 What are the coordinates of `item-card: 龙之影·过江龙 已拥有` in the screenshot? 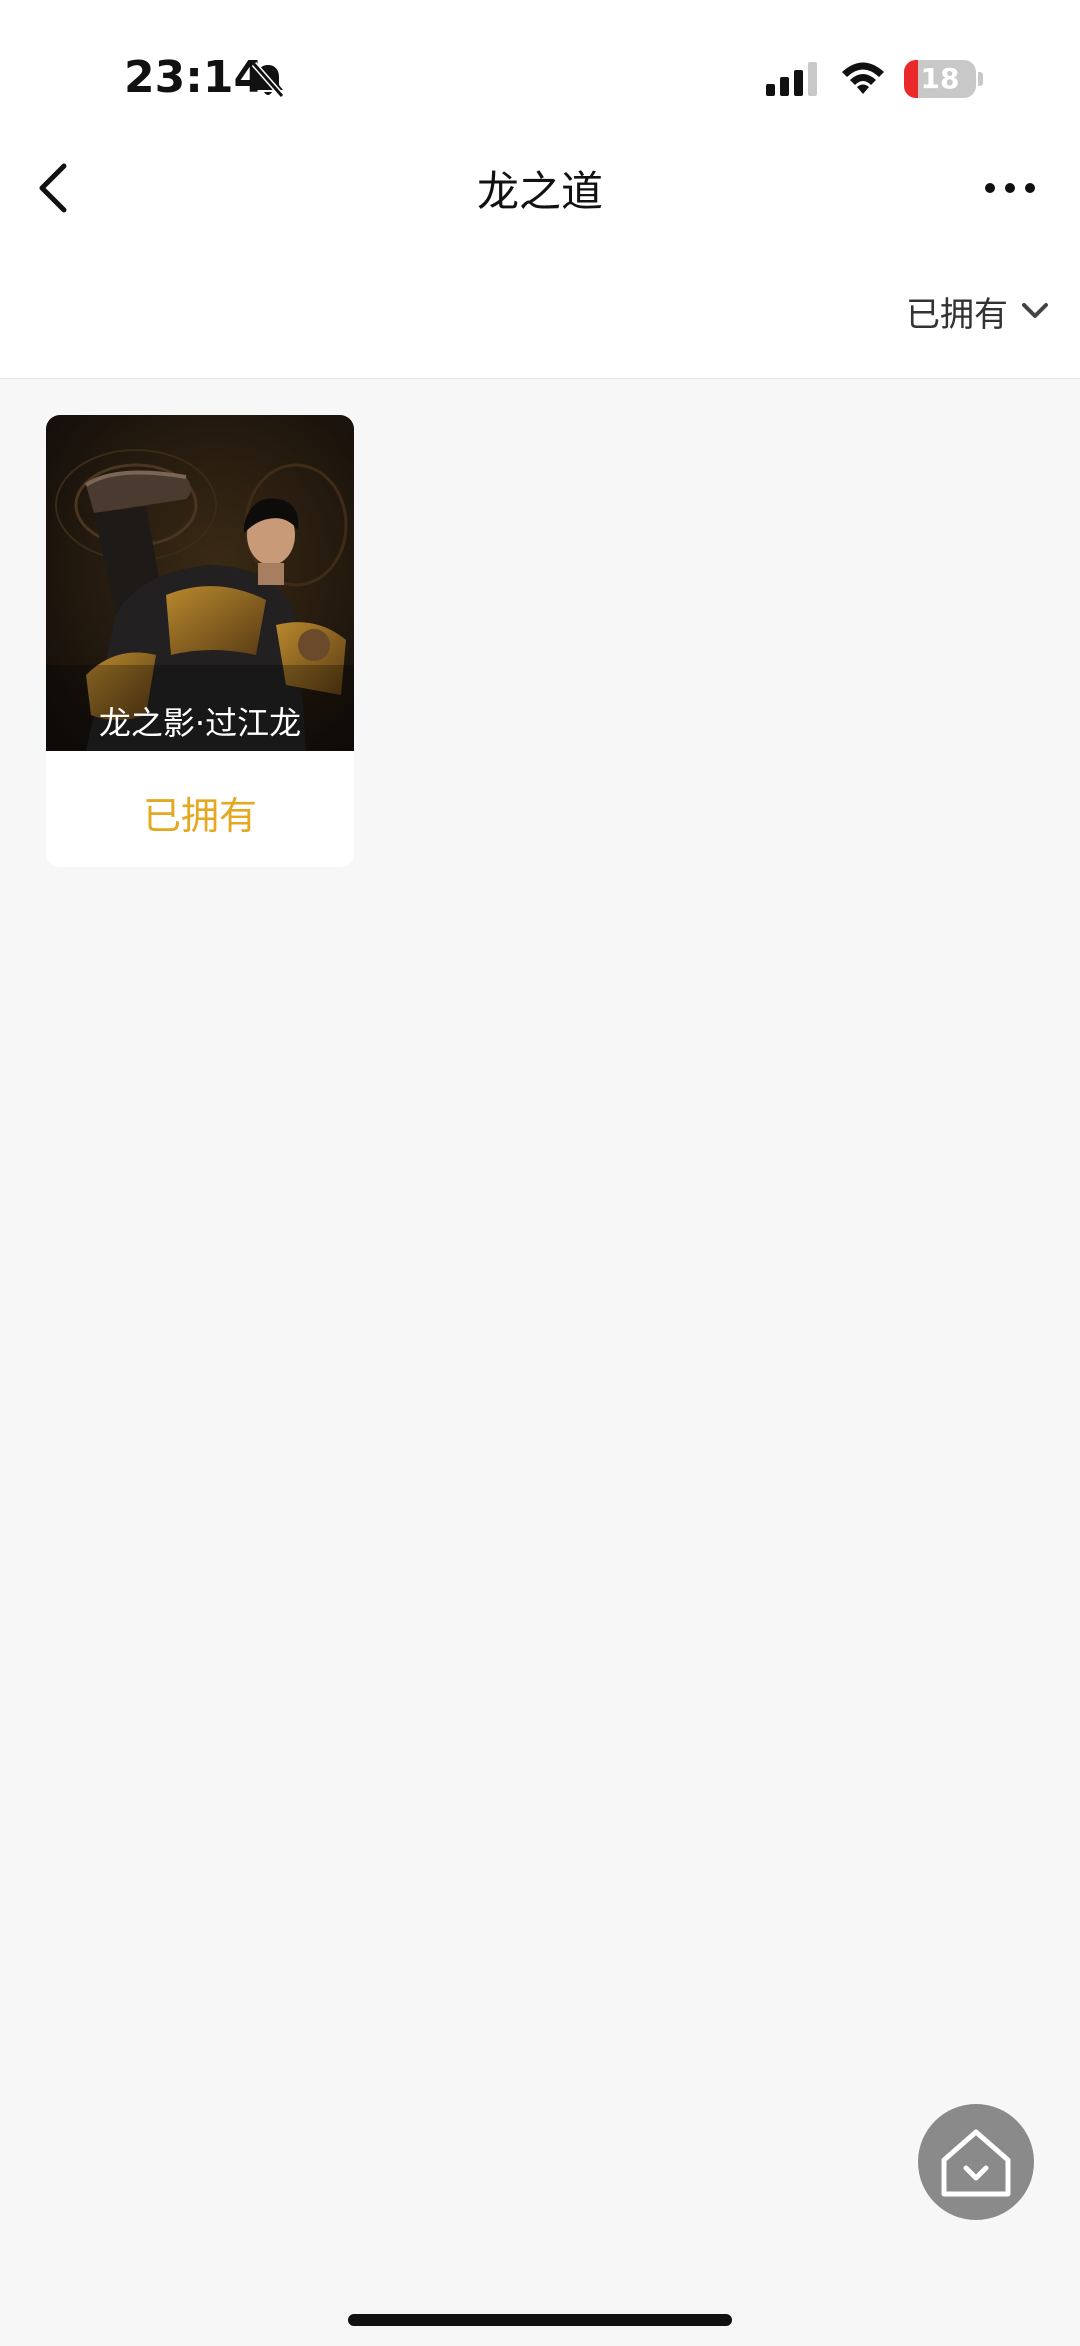 It's located at (200, 641).